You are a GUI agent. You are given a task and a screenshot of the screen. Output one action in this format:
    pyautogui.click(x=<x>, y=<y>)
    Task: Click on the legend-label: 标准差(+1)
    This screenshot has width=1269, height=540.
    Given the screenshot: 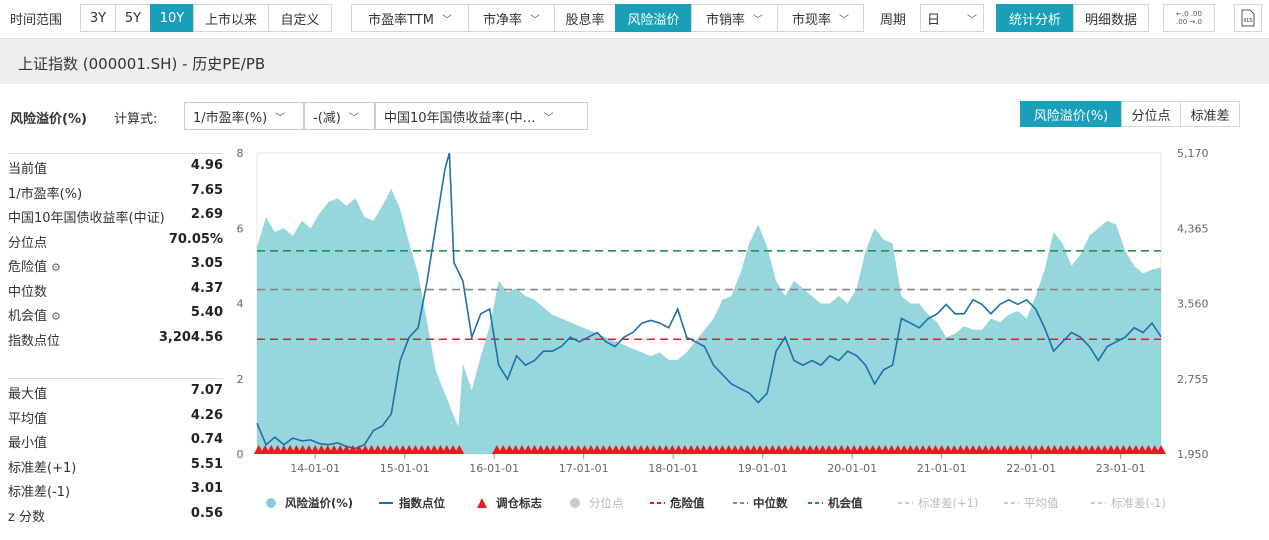 What is the action you would take?
    pyautogui.click(x=948, y=503)
    